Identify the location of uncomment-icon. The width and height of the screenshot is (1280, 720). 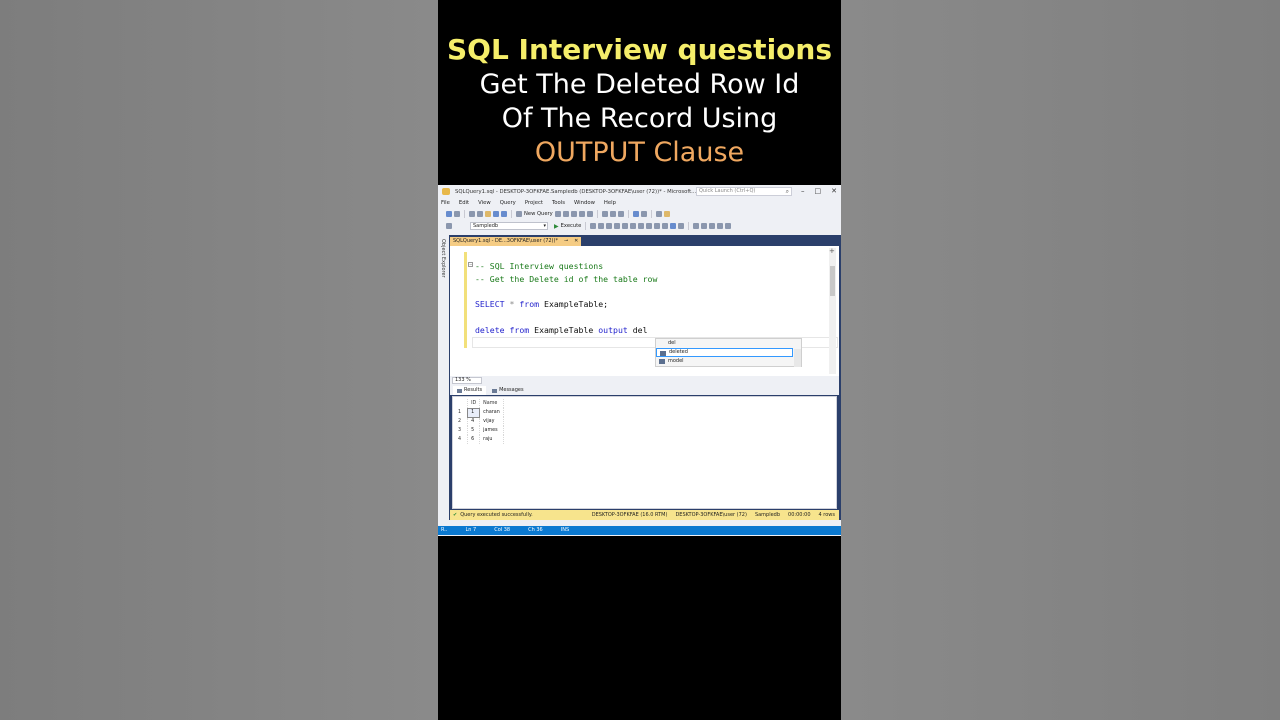
(704, 226).